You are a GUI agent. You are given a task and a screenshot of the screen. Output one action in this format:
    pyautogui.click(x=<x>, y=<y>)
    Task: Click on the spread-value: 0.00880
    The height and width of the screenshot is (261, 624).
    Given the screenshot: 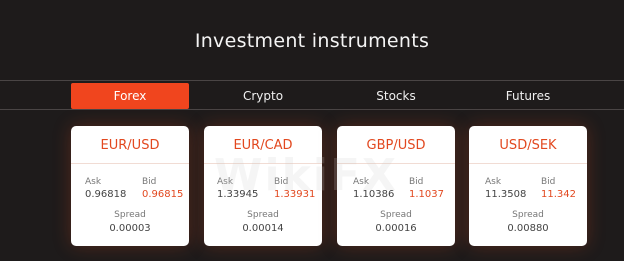 What is the action you would take?
    pyautogui.click(x=528, y=228)
    